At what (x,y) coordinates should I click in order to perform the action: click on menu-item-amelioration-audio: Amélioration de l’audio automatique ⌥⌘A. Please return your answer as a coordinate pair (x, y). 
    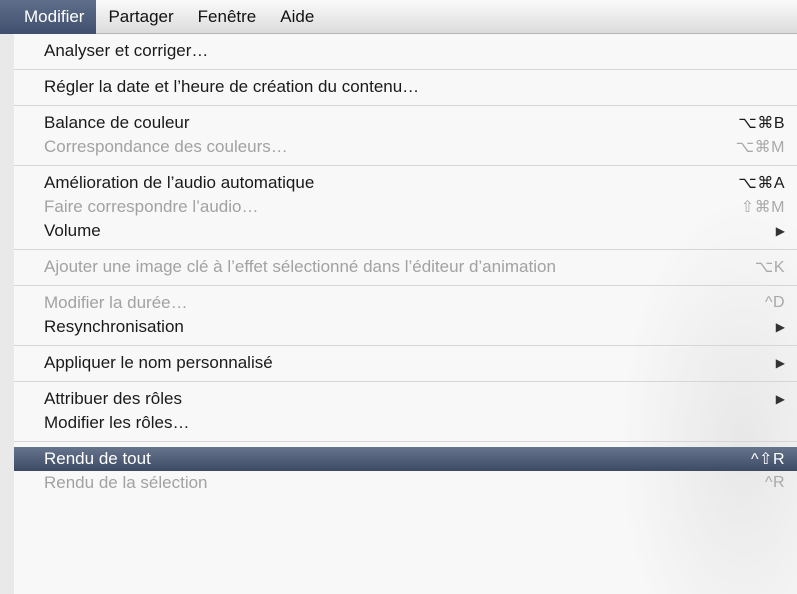
    Looking at the image, I should click on (405, 183).